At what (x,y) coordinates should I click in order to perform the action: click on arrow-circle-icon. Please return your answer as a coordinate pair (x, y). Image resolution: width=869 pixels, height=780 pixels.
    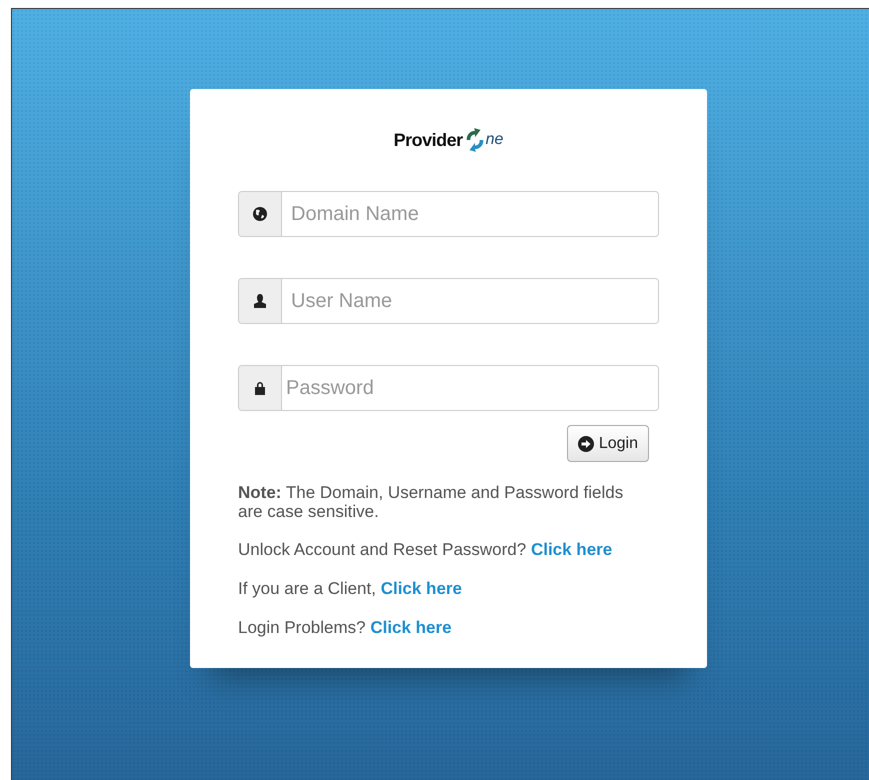
    Looking at the image, I should click on (586, 444).